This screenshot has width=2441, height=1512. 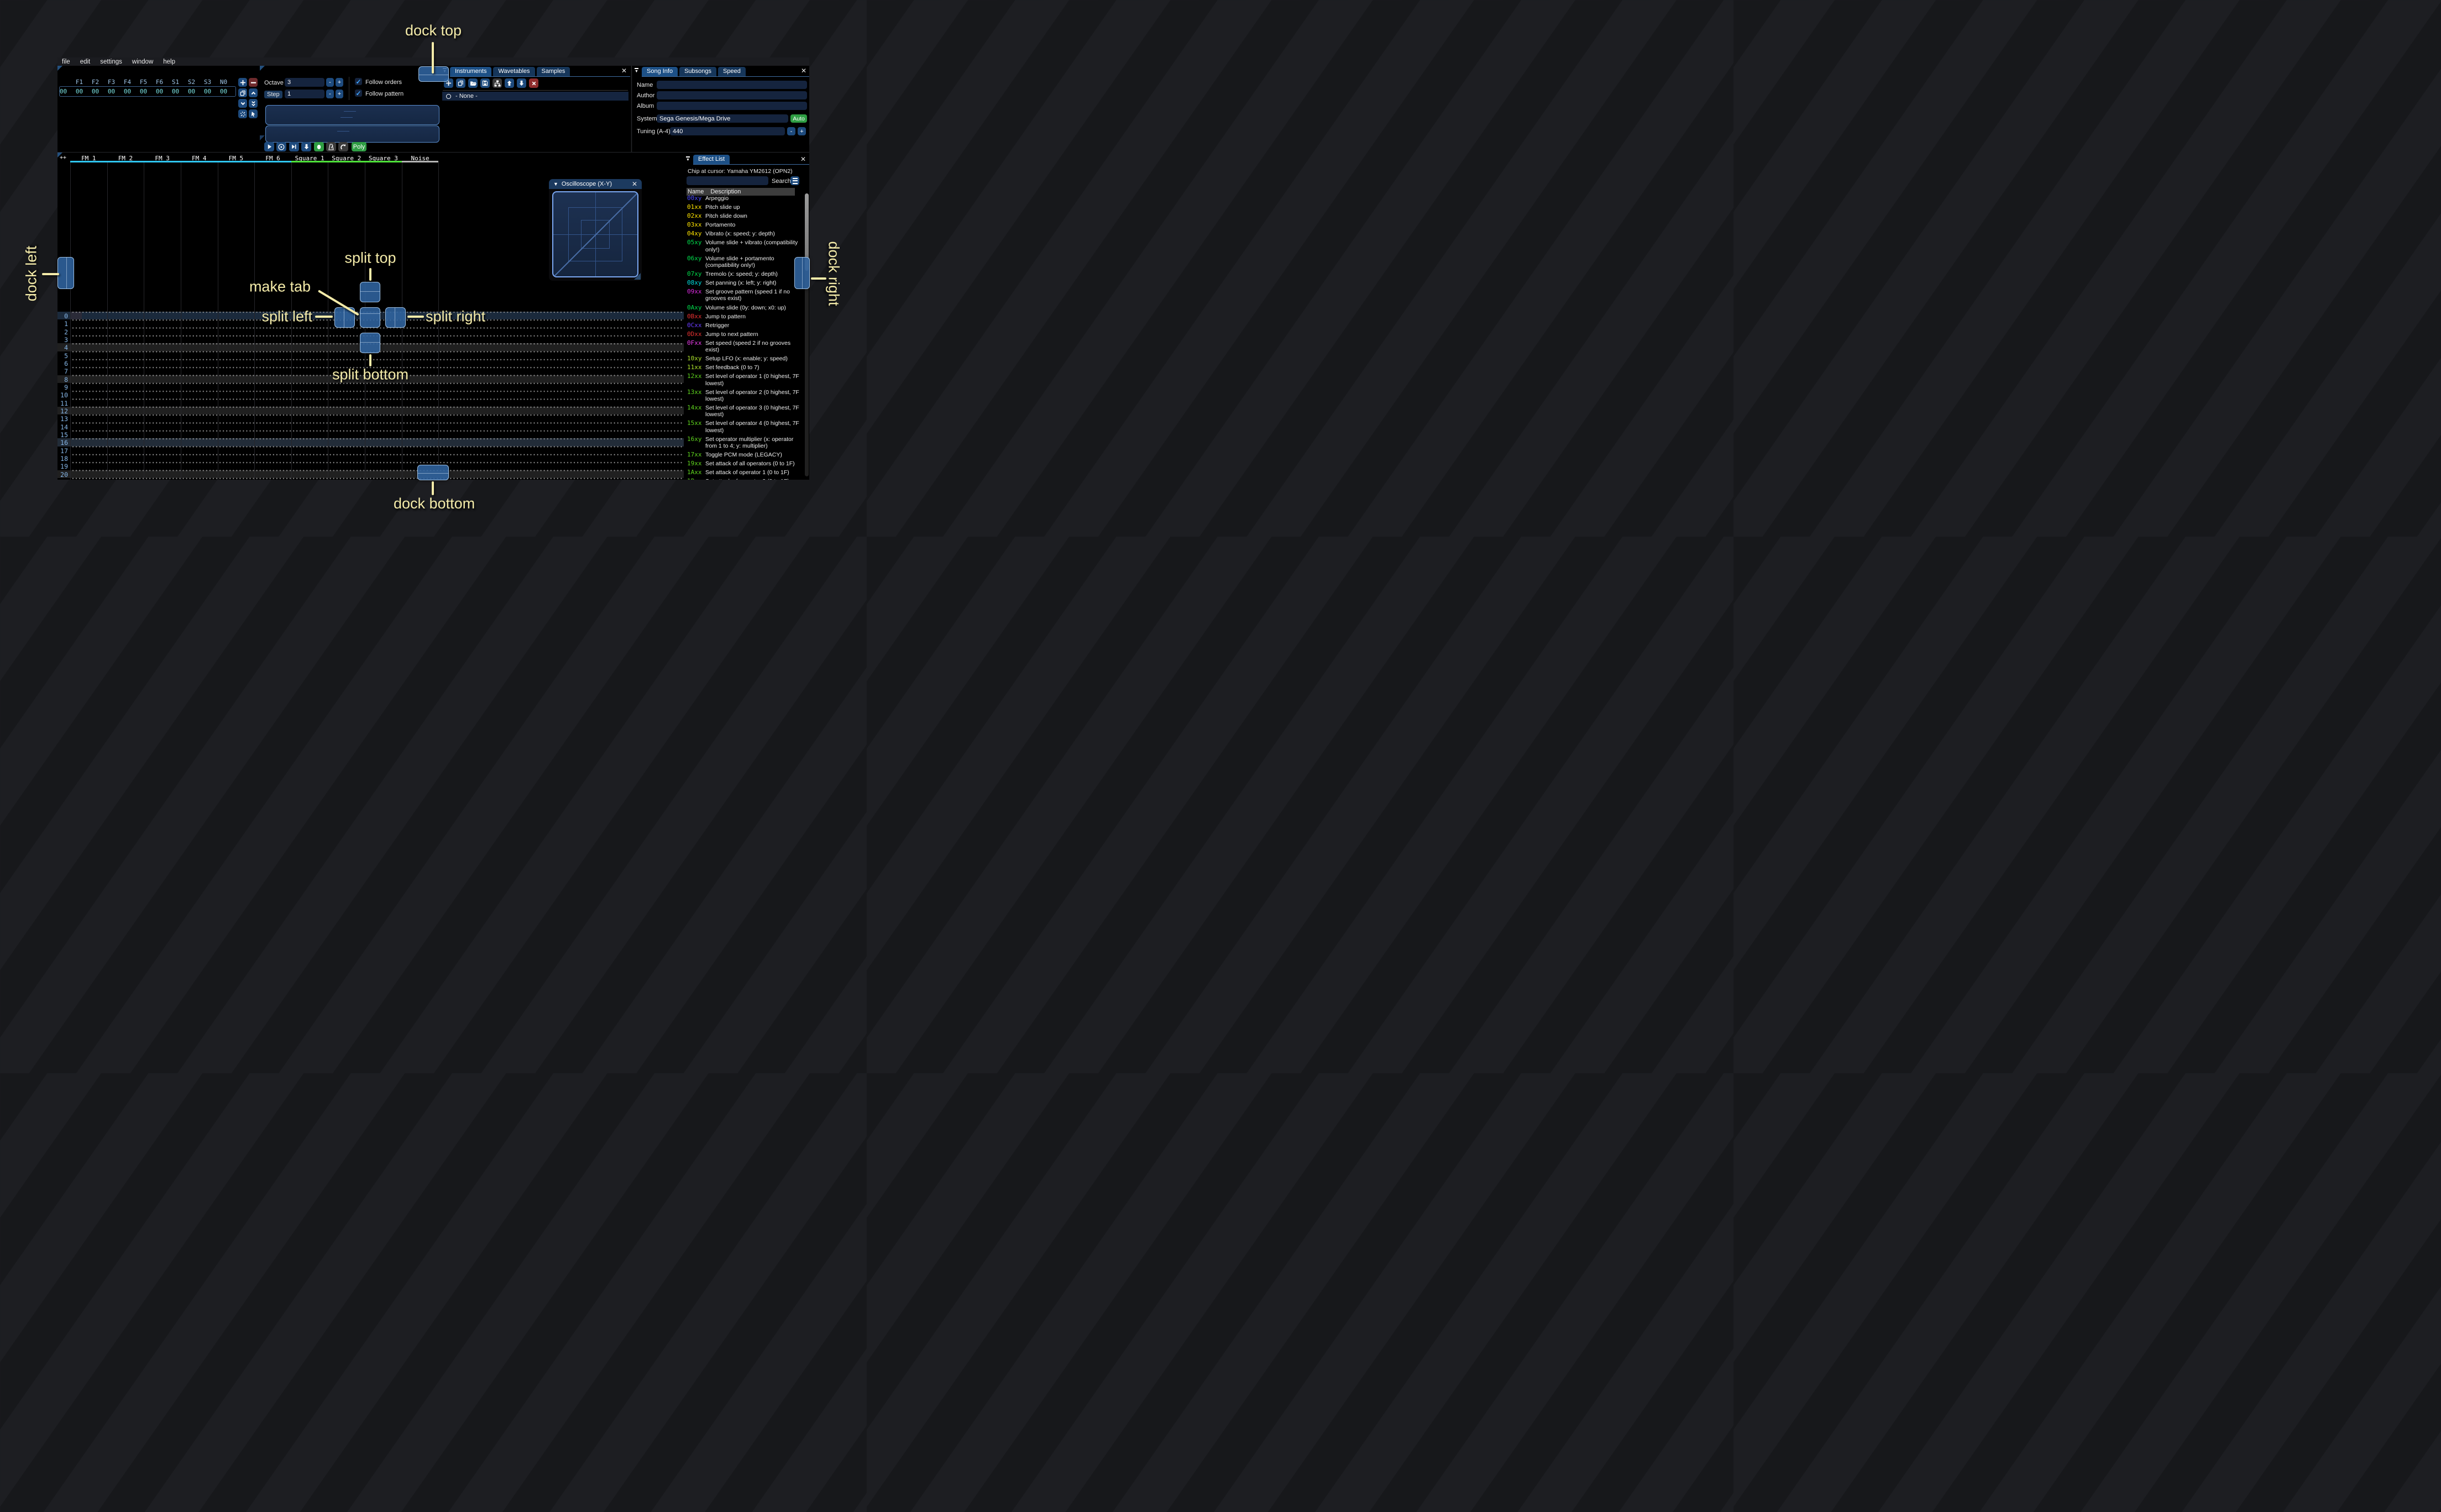 I want to click on make-tab-target, so click(x=370, y=317).